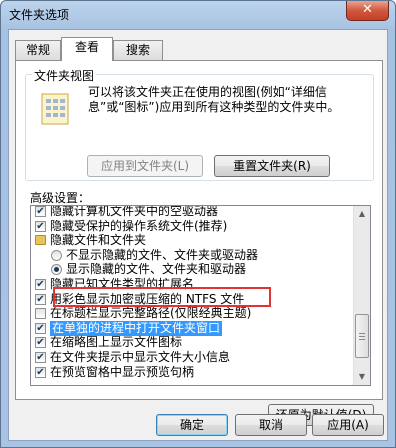  What do you see at coordinates (192, 425) in the screenshot?
I see `ok-button: 确定` at bounding box center [192, 425].